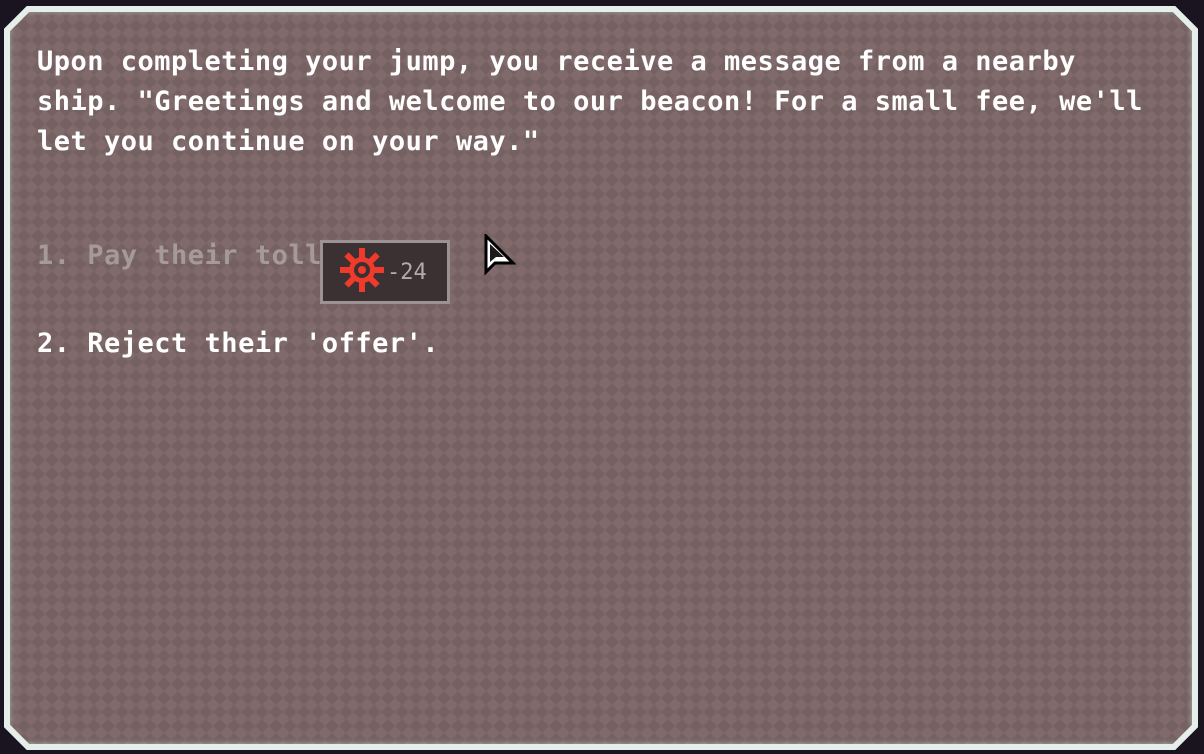 Image resolution: width=1204 pixels, height=754 pixels. Describe the element at coordinates (500, 257) in the screenshot. I see `mouse-cursor-icon` at that location.